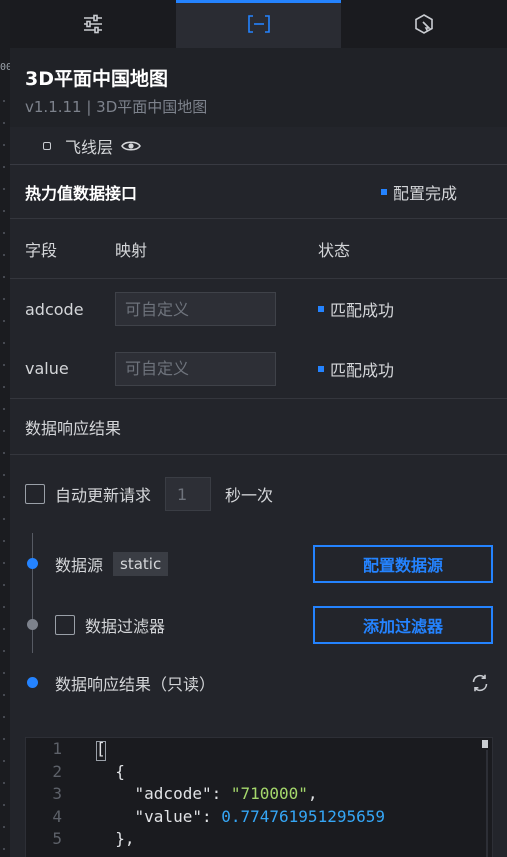 The image size is (507, 857). Describe the element at coordinates (115, 838) in the screenshot. I see `code-line: },` at that location.